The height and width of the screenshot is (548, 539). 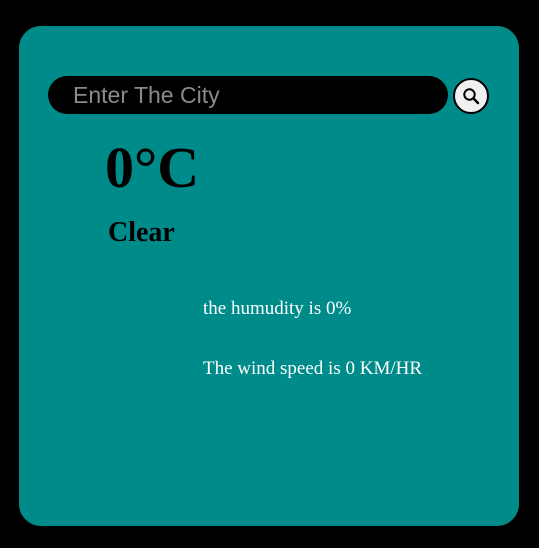 What do you see at coordinates (152, 167) in the screenshot?
I see `temperature-value: 0°C` at bounding box center [152, 167].